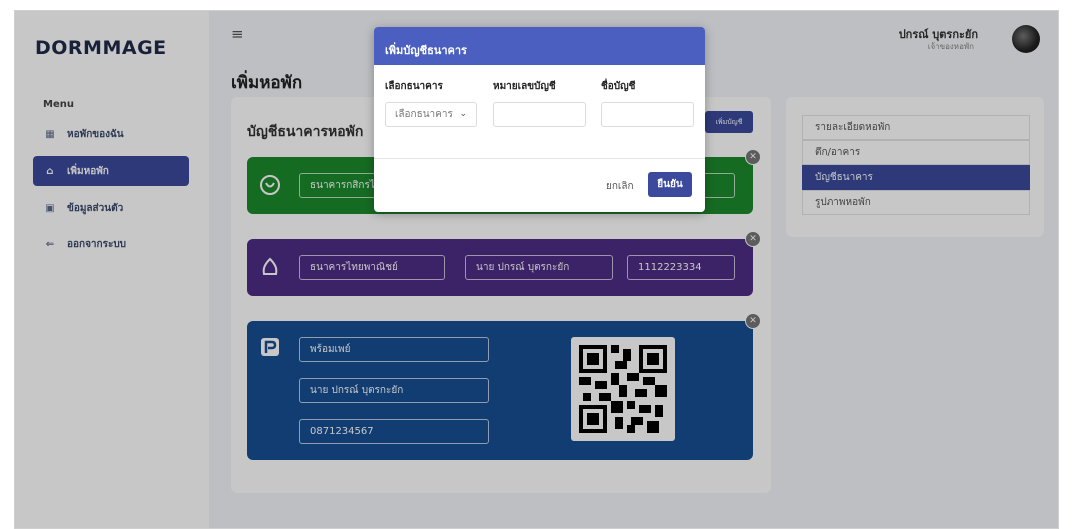 The image size is (1073, 529). I want to click on cancel-button: ยกเลิก, so click(620, 186).